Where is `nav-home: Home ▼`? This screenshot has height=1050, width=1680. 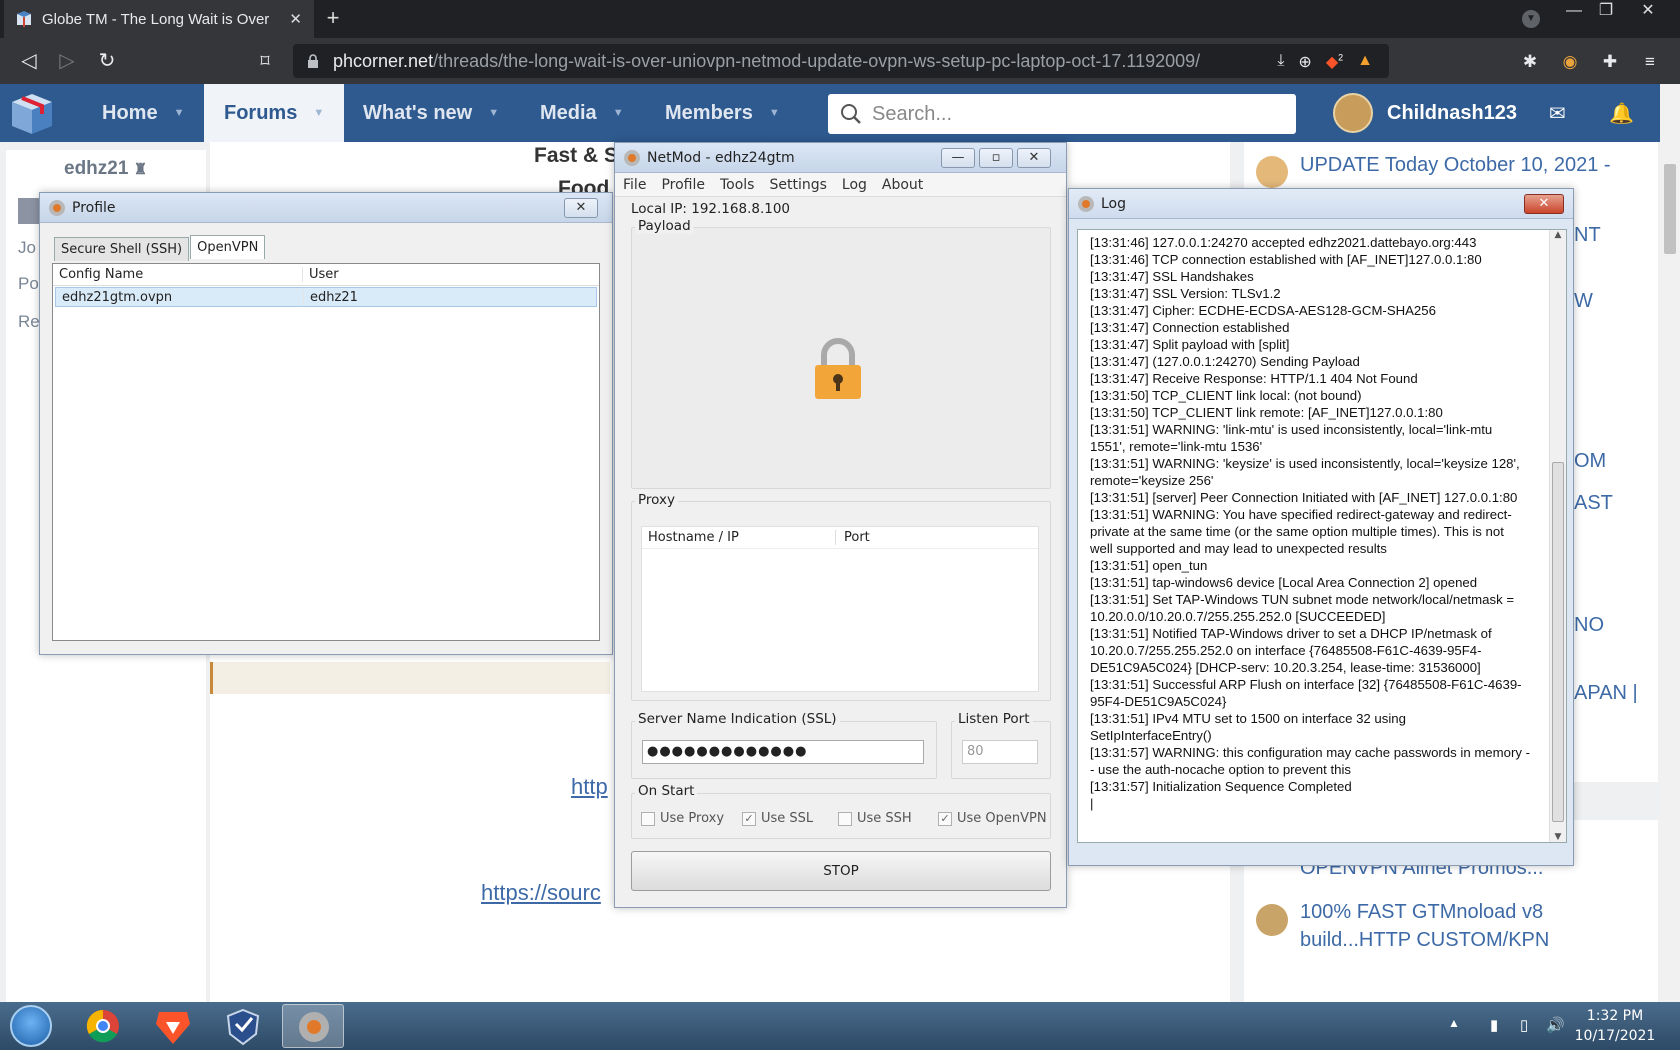 nav-home: Home ▼ is located at coordinates (143, 113).